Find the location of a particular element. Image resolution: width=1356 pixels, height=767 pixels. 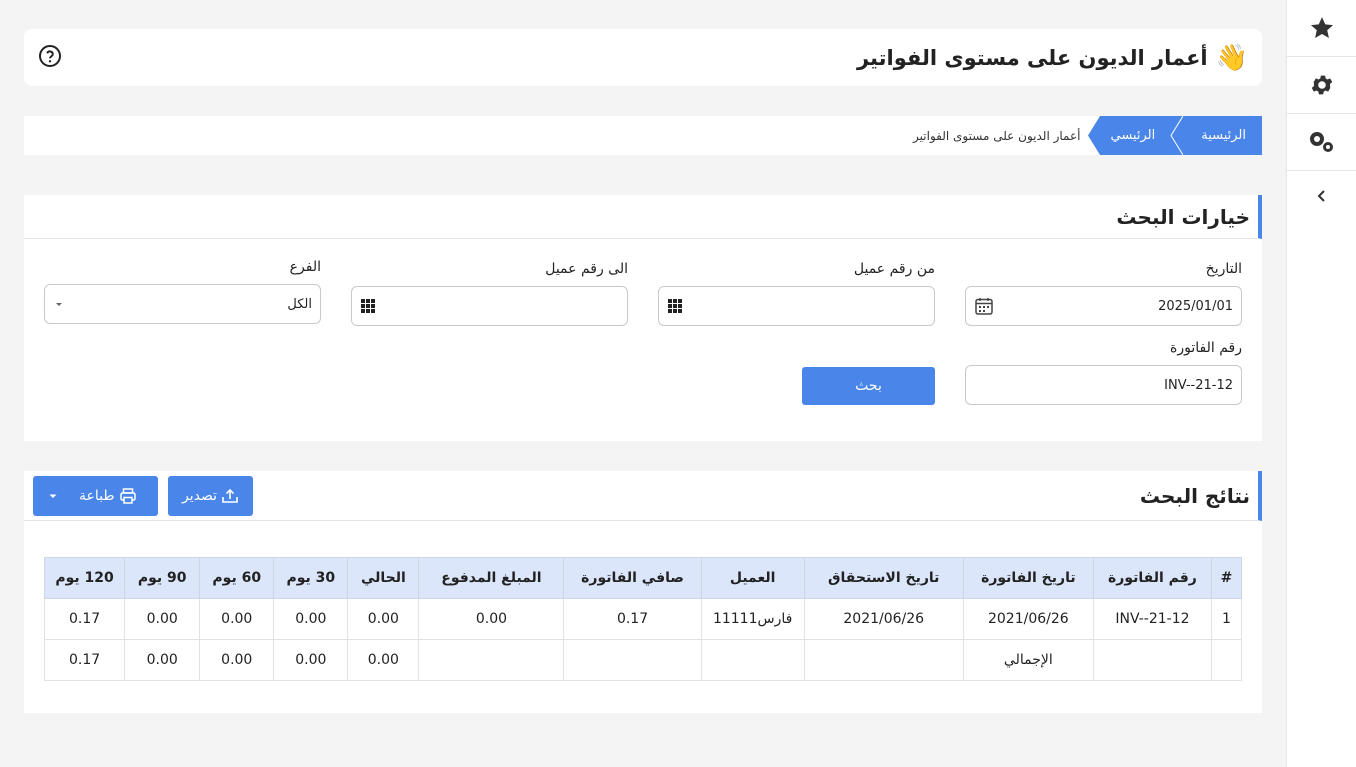

cell-invoice-date: 2021/06/26 is located at coordinates (1028, 619).